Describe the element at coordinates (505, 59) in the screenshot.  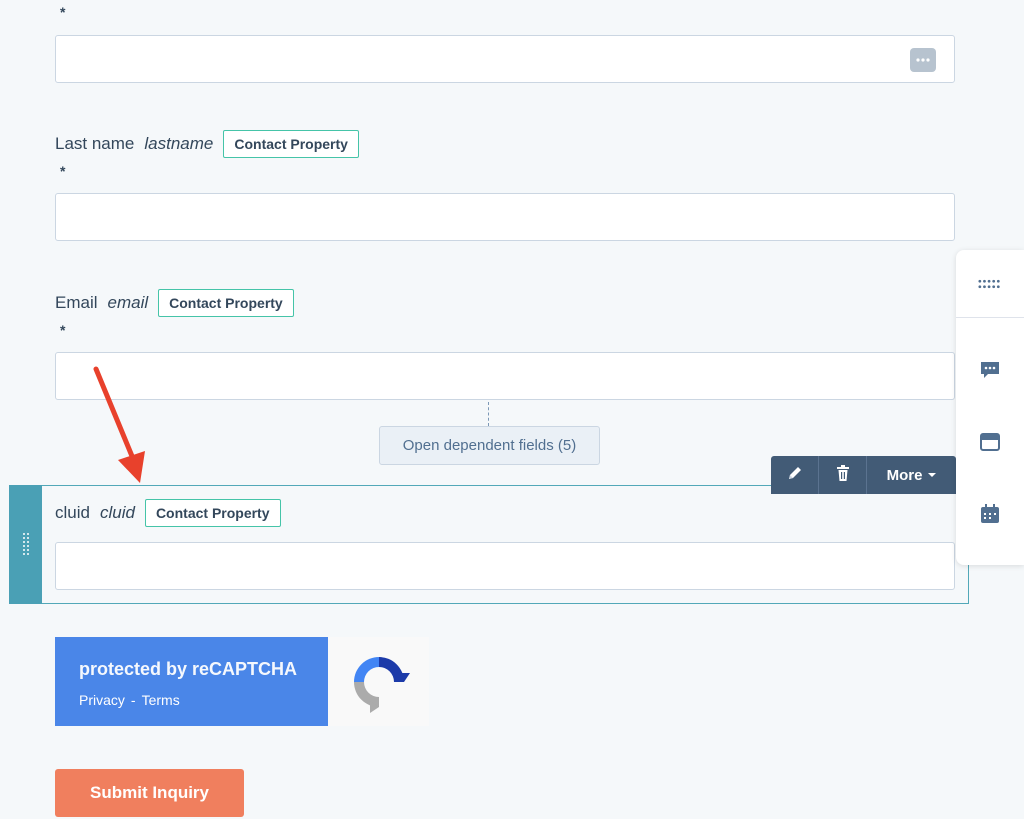
I see `first-name-input` at that location.